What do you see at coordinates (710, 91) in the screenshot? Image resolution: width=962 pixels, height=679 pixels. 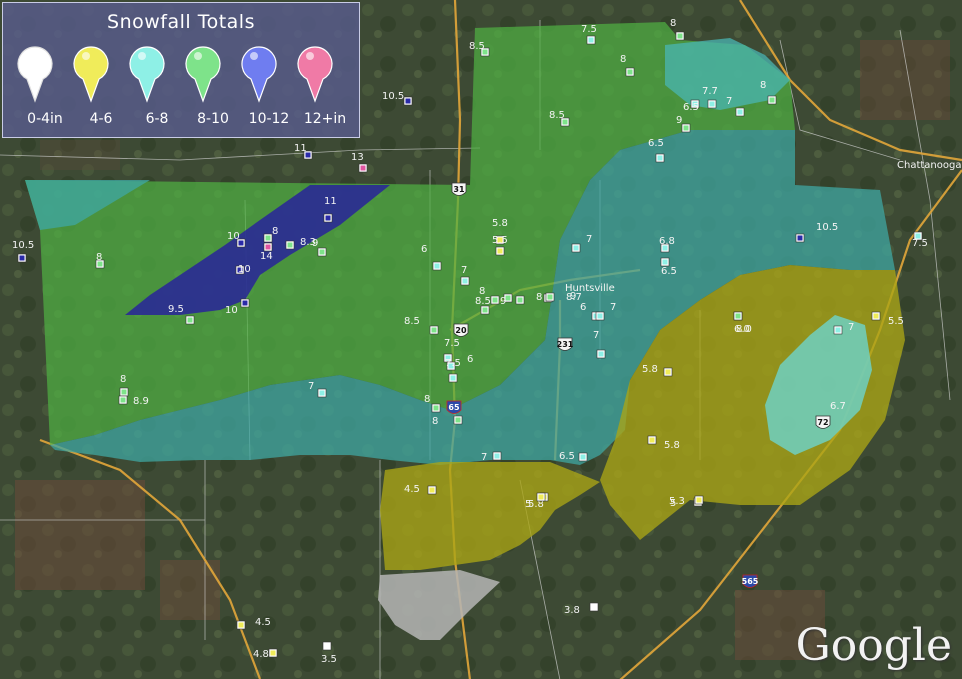 I see `station-value-label: 7.7` at bounding box center [710, 91].